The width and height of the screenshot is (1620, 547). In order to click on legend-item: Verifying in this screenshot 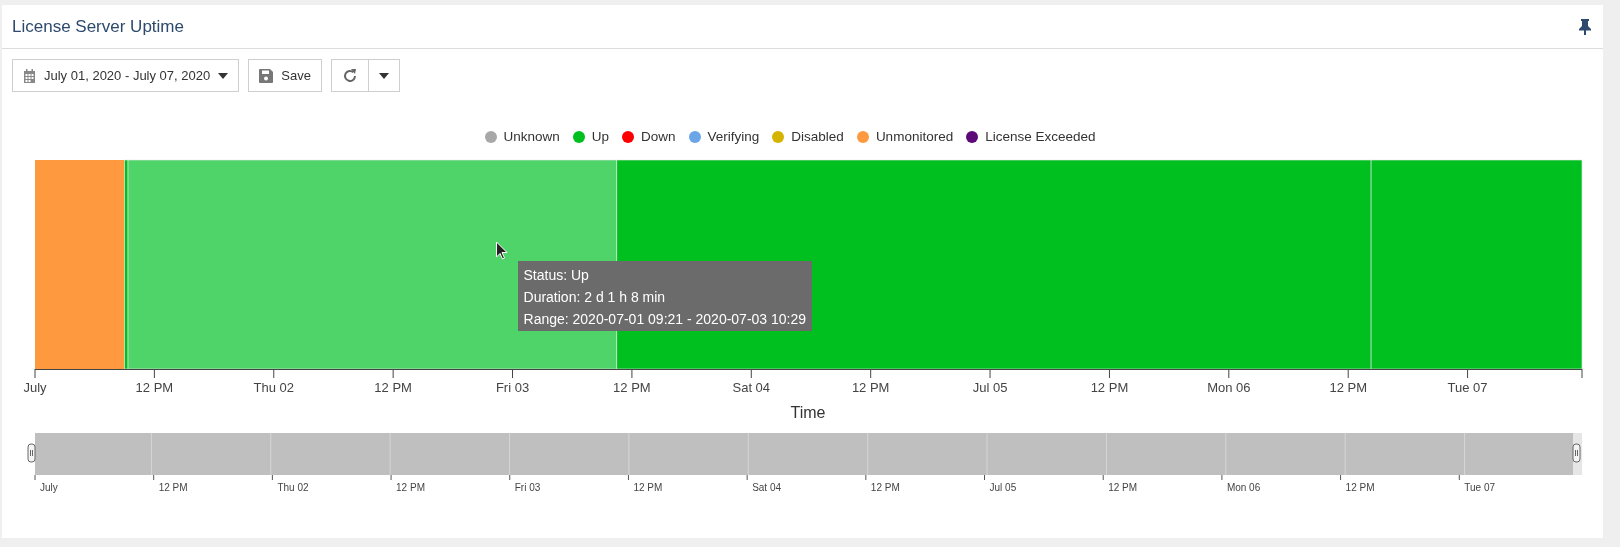, I will do `click(724, 136)`.